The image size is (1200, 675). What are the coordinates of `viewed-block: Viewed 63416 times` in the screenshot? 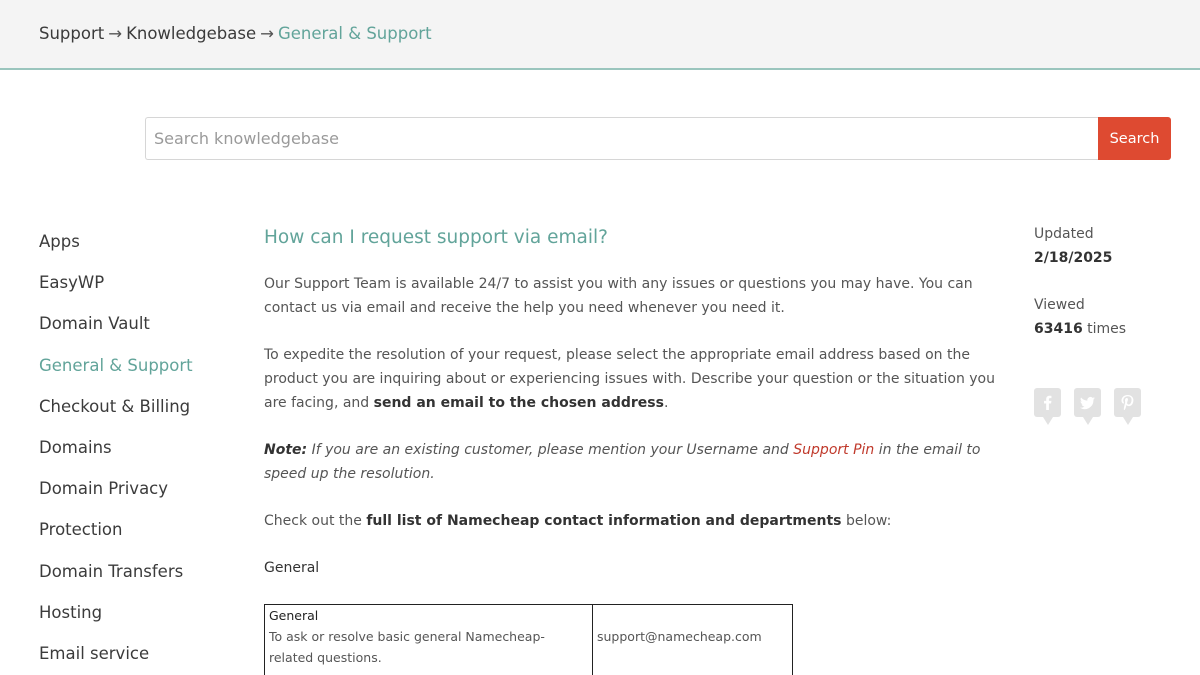 It's located at (1104, 317).